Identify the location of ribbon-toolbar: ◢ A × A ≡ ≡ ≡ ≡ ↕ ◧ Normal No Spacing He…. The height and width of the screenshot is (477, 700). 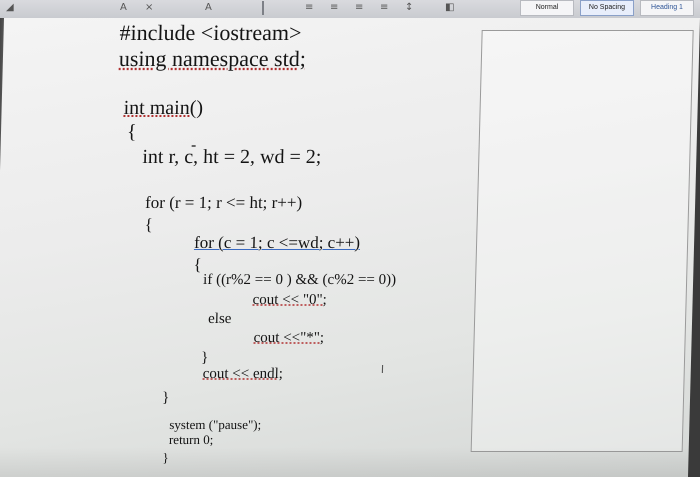
(350, 9).